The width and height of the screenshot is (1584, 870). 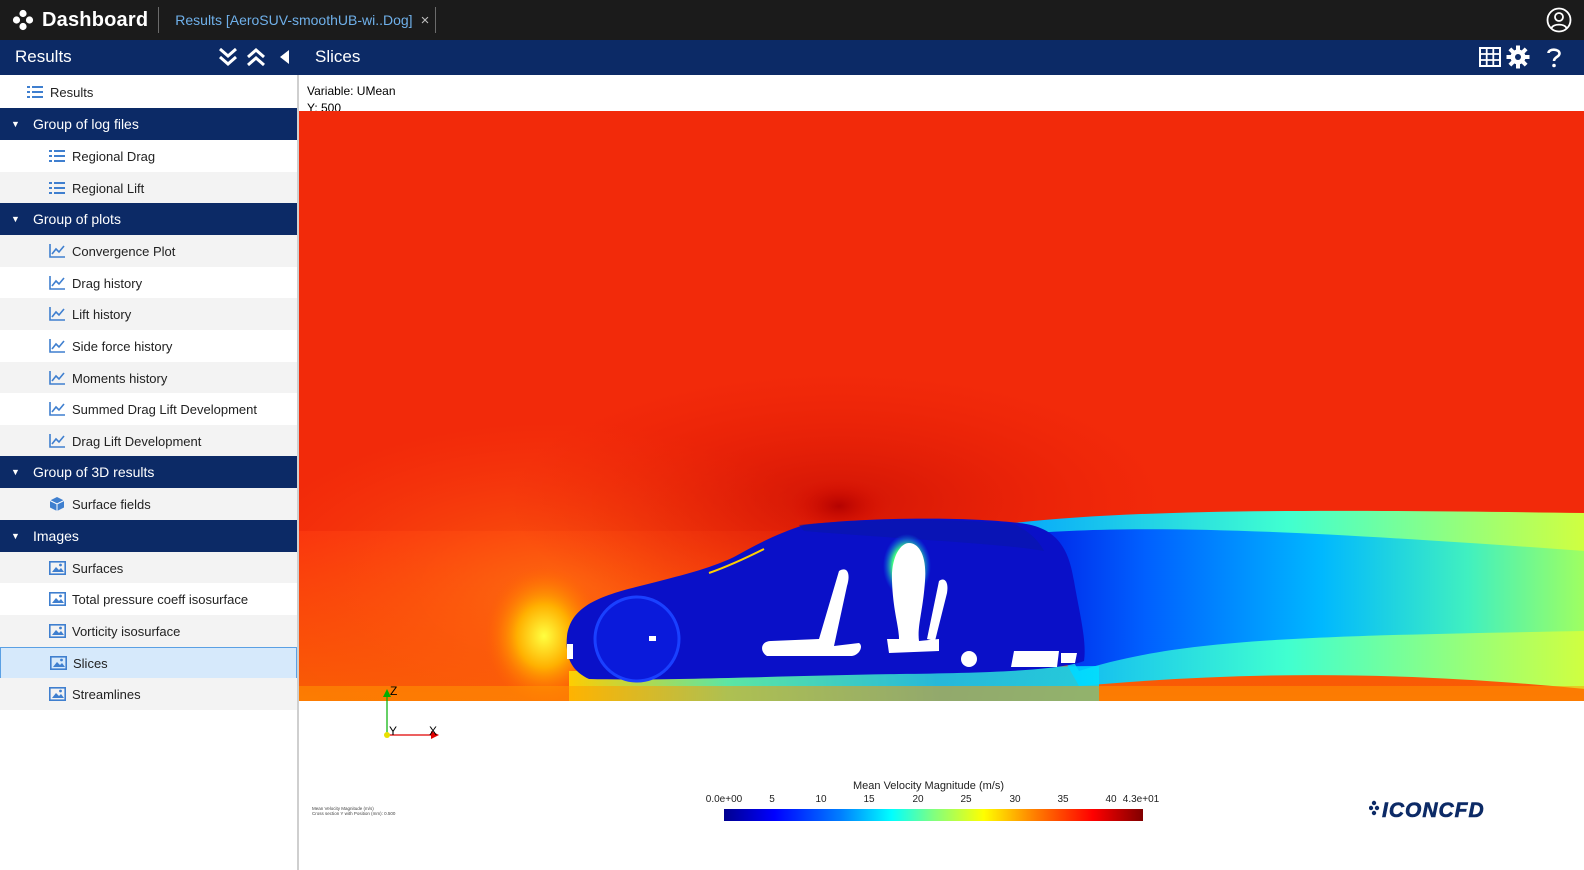 What do you see at coordinates (107, 283) in the screenshot?
I see `tree-item-label: Drag history` at bounding box center [107, 283].